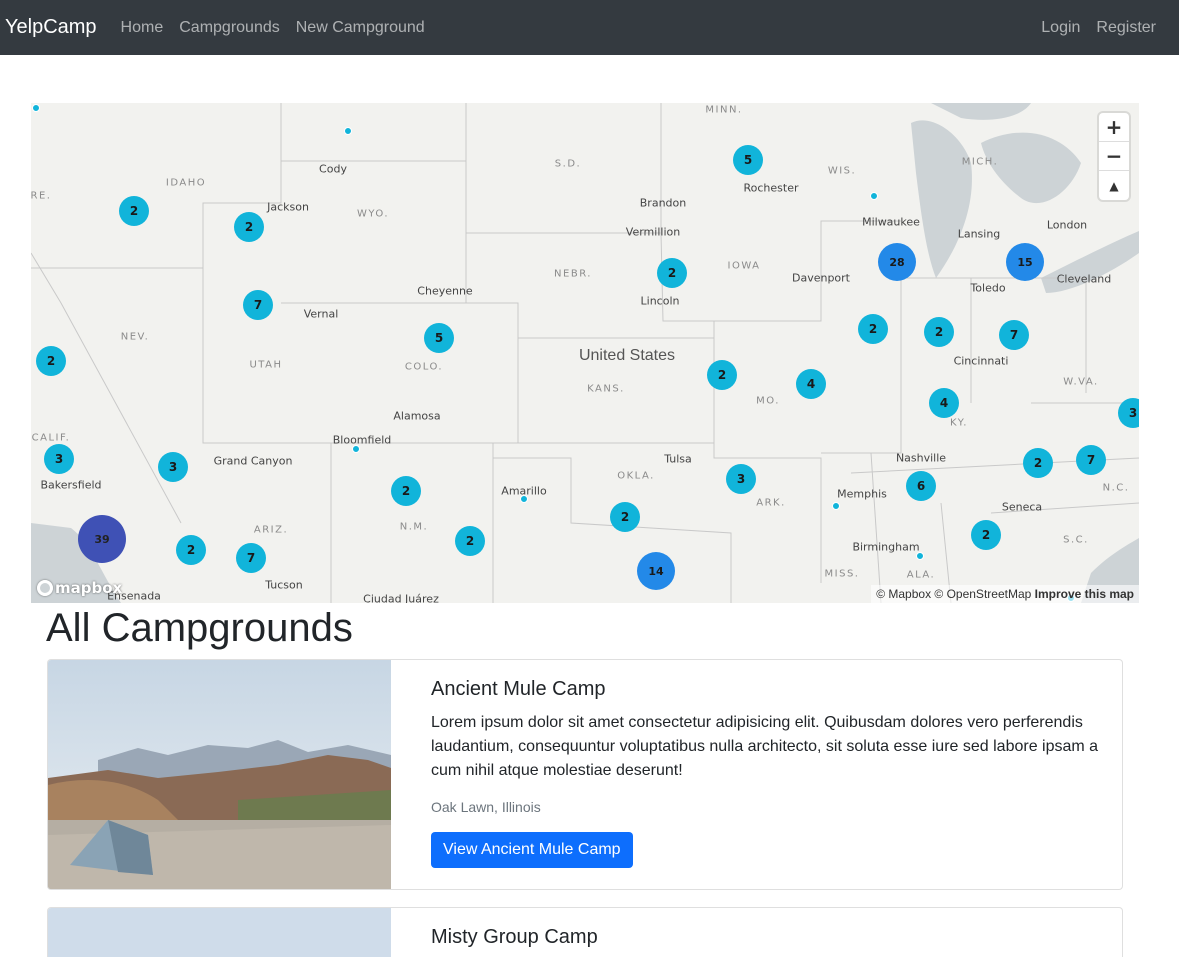  What do you see at coordinates (980, 162) in the screenshot?
I see `map-state-label: MICH.` at bounding box center [980, 162].